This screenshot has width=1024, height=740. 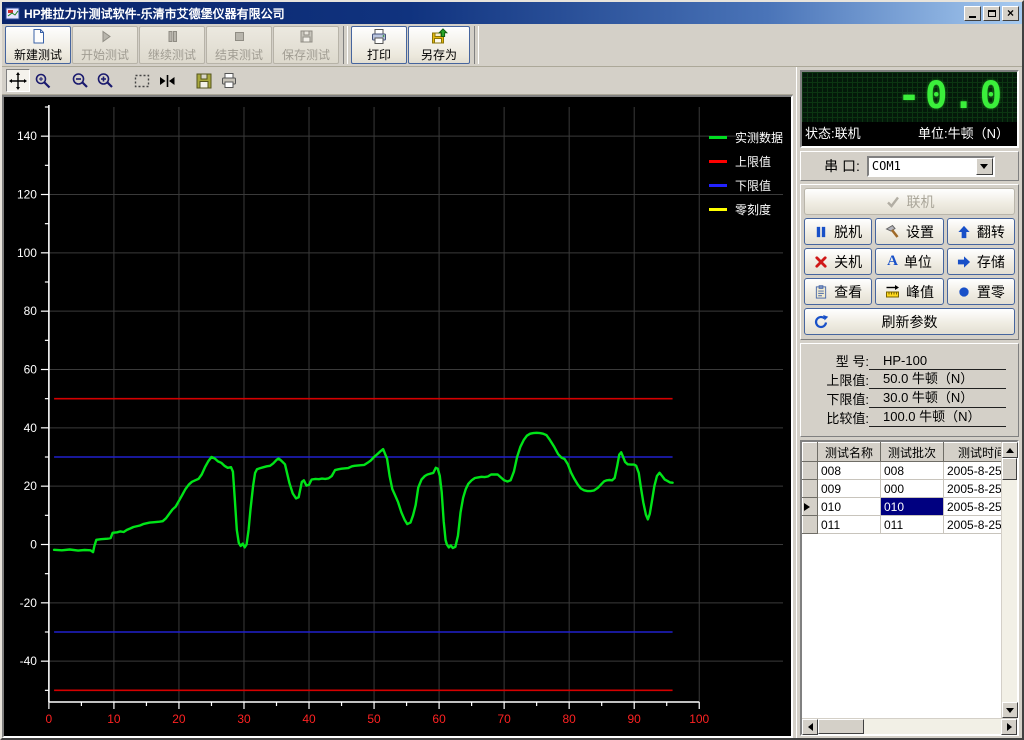 What do you see at coordinates (379, 45) in the screenshot?
I see `print-button: 打印` at bounding box center [379, 45].